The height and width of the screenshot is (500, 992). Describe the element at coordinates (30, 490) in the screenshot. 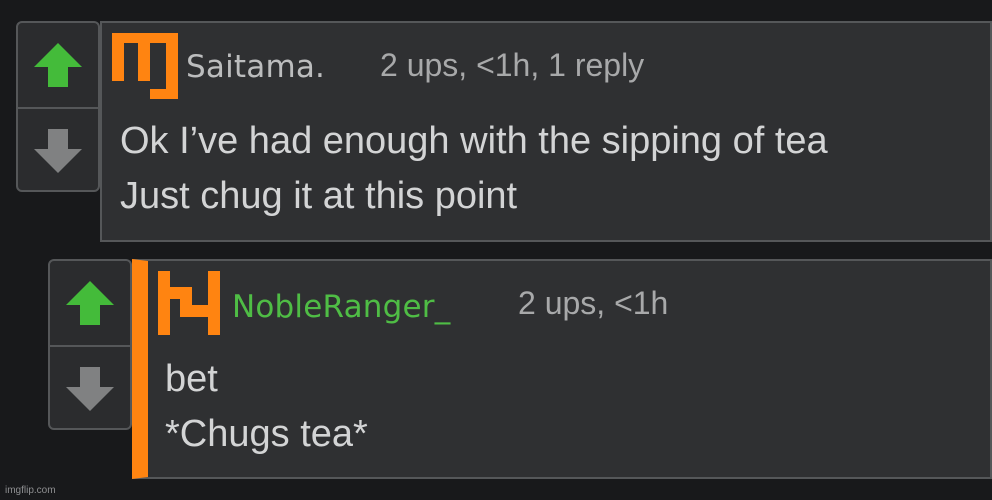

I see `imgflip-watermark: imgflip.com` at that location.